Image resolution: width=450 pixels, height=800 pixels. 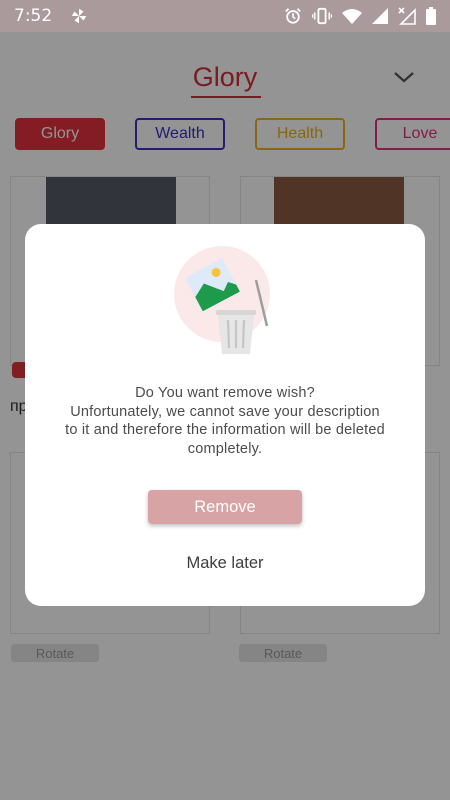 I want to click on battery-icon, so click(x=431, y=16).